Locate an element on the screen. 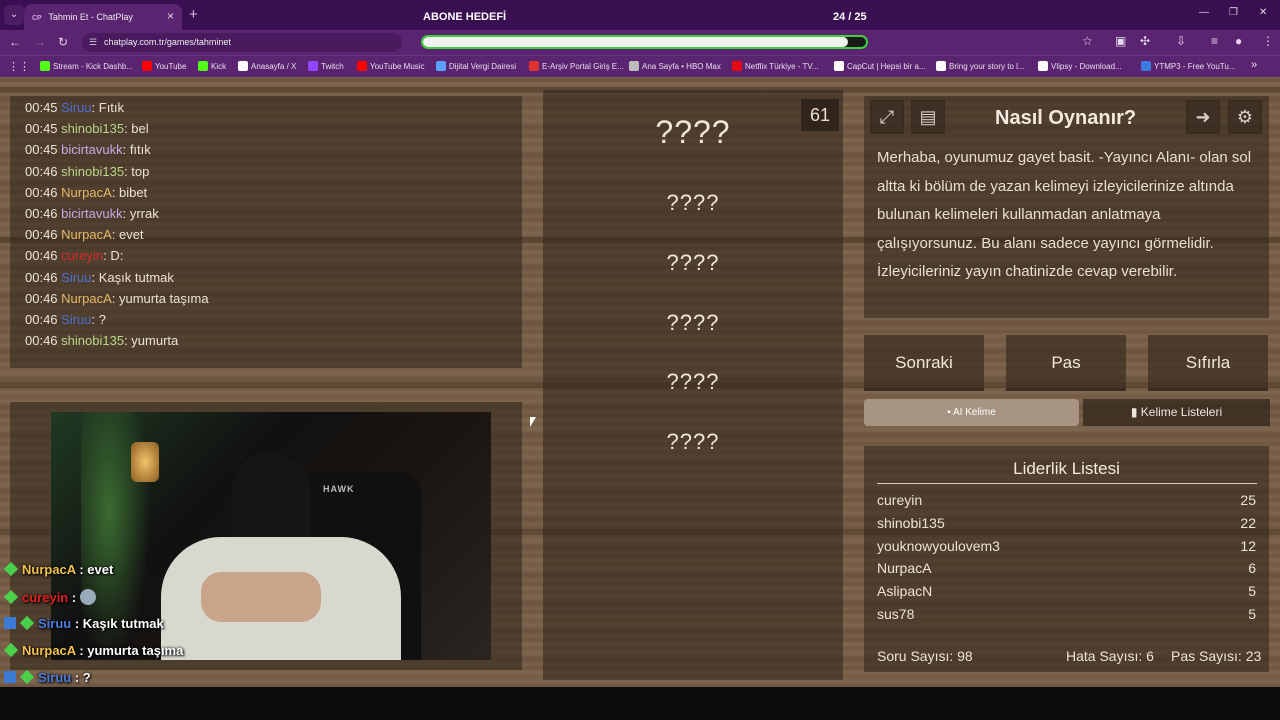  chat-text: : D: is located at coordinates (113, 256).